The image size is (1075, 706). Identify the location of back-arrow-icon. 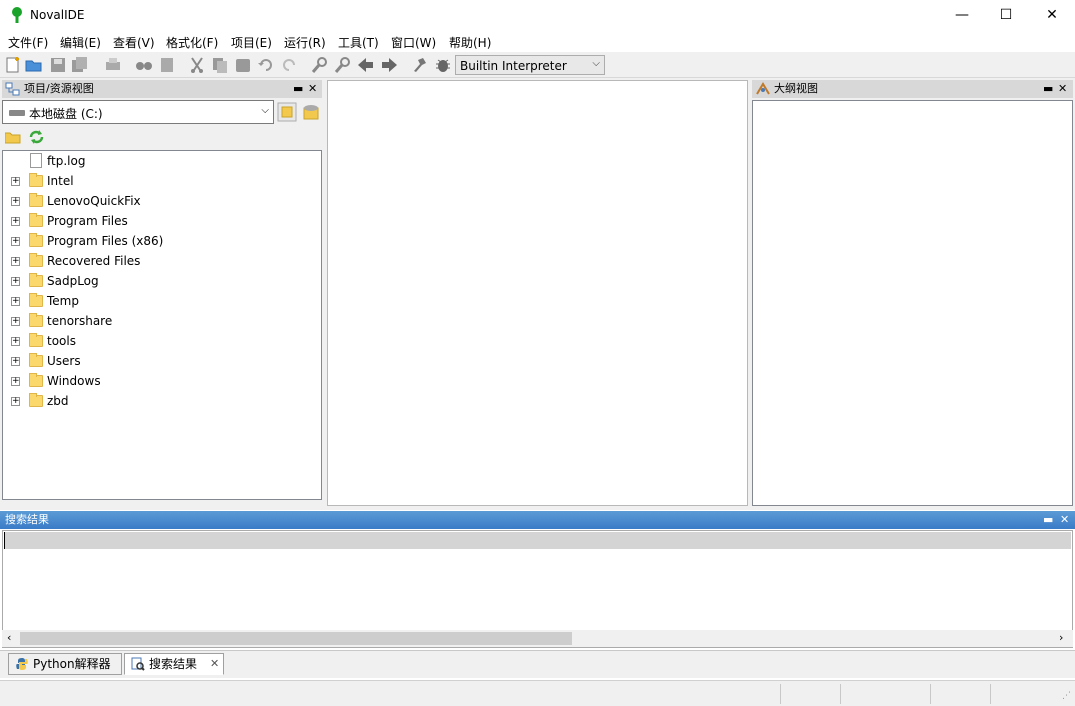
(366, 65).